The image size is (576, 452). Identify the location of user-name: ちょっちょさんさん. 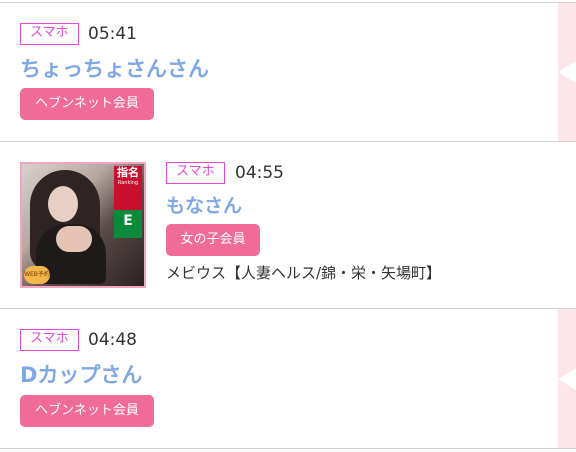
(114, 69).